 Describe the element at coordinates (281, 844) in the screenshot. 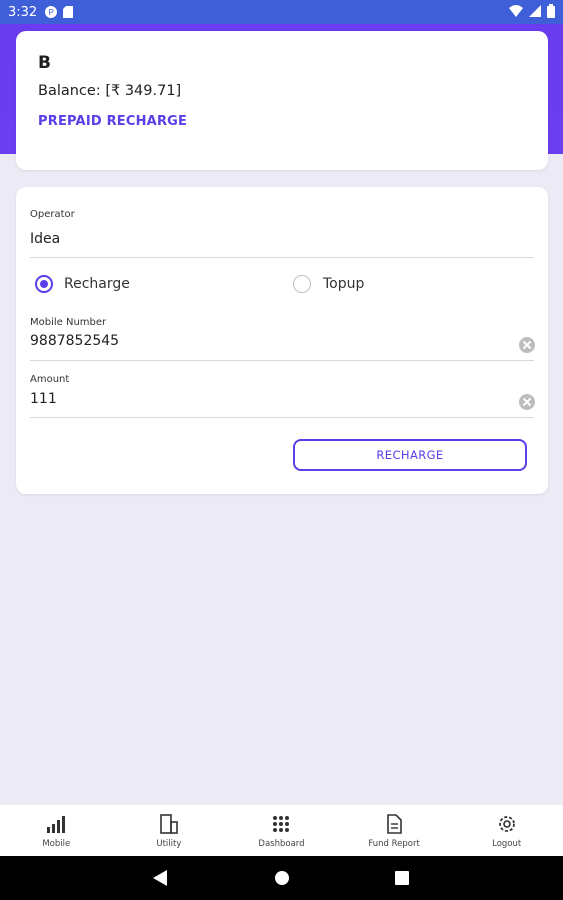

I see `nav-dashboard-label: Dashboard` at that location.